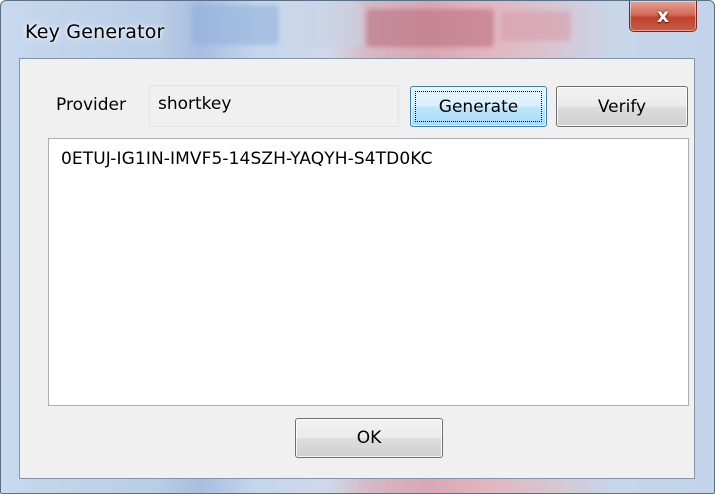 This screenshot has height=494, width=715. Describe the element at coordinates (95, 32) in the screenshot. I see `window-title: Key Generator` at that location.